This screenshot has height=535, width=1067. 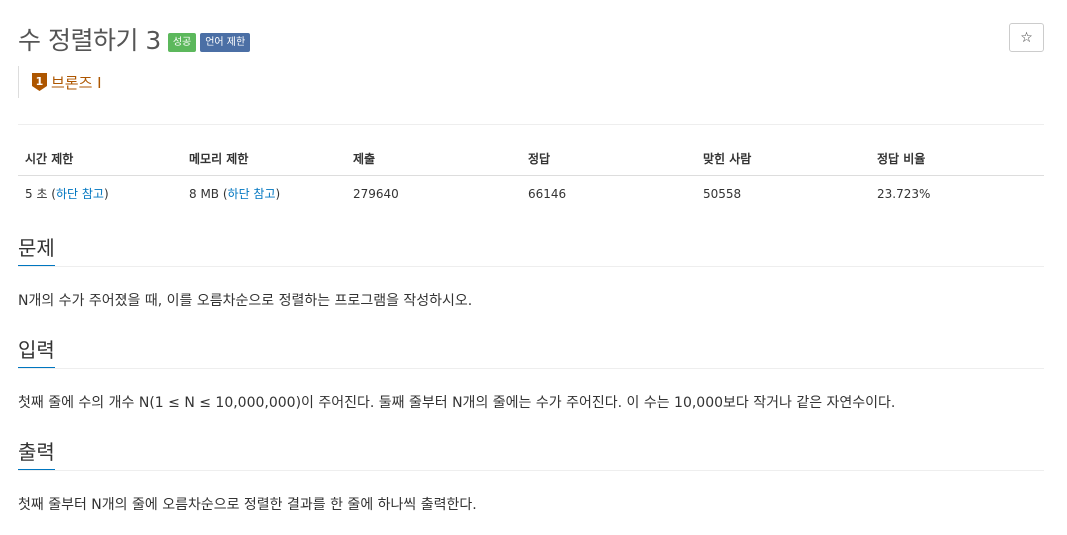 I want to click on memory-limit-cell: 8 MB (하단 참고), so click(x=264, y=193).